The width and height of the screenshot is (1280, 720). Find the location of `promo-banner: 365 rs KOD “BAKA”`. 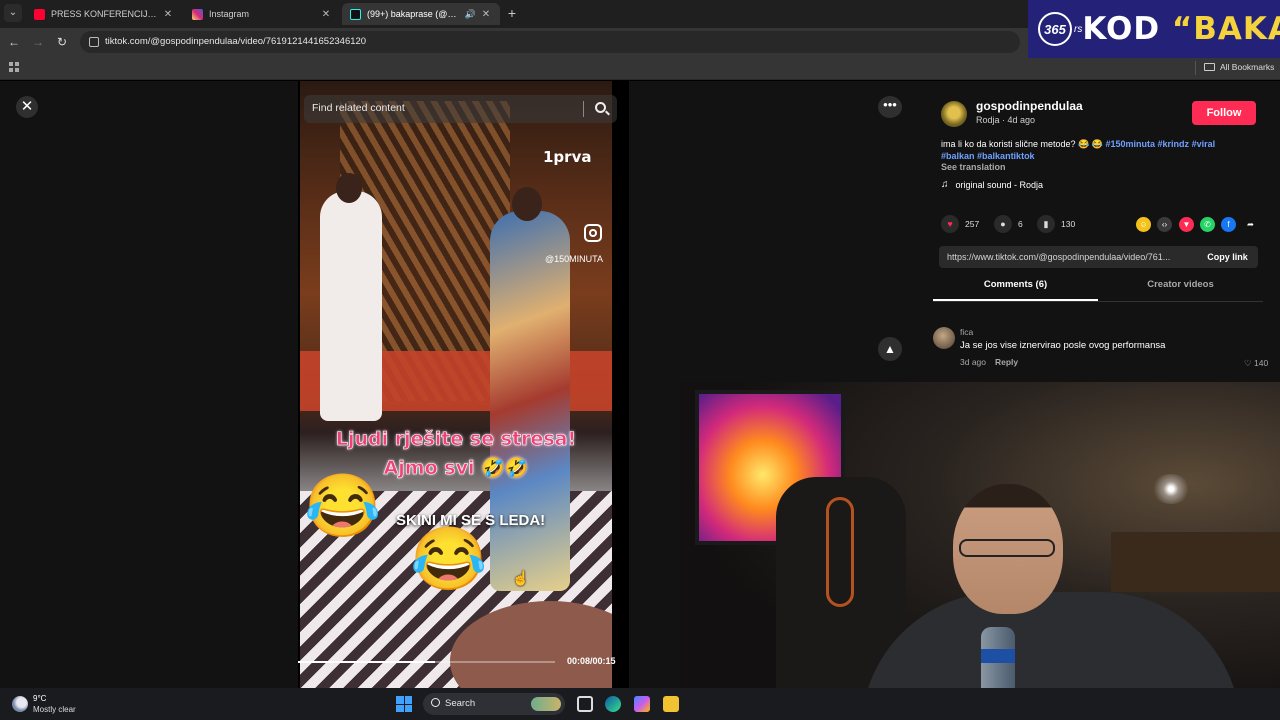

promo-banner: 365 rs KOD “BAKA” is located at coordinates (1154, 29).